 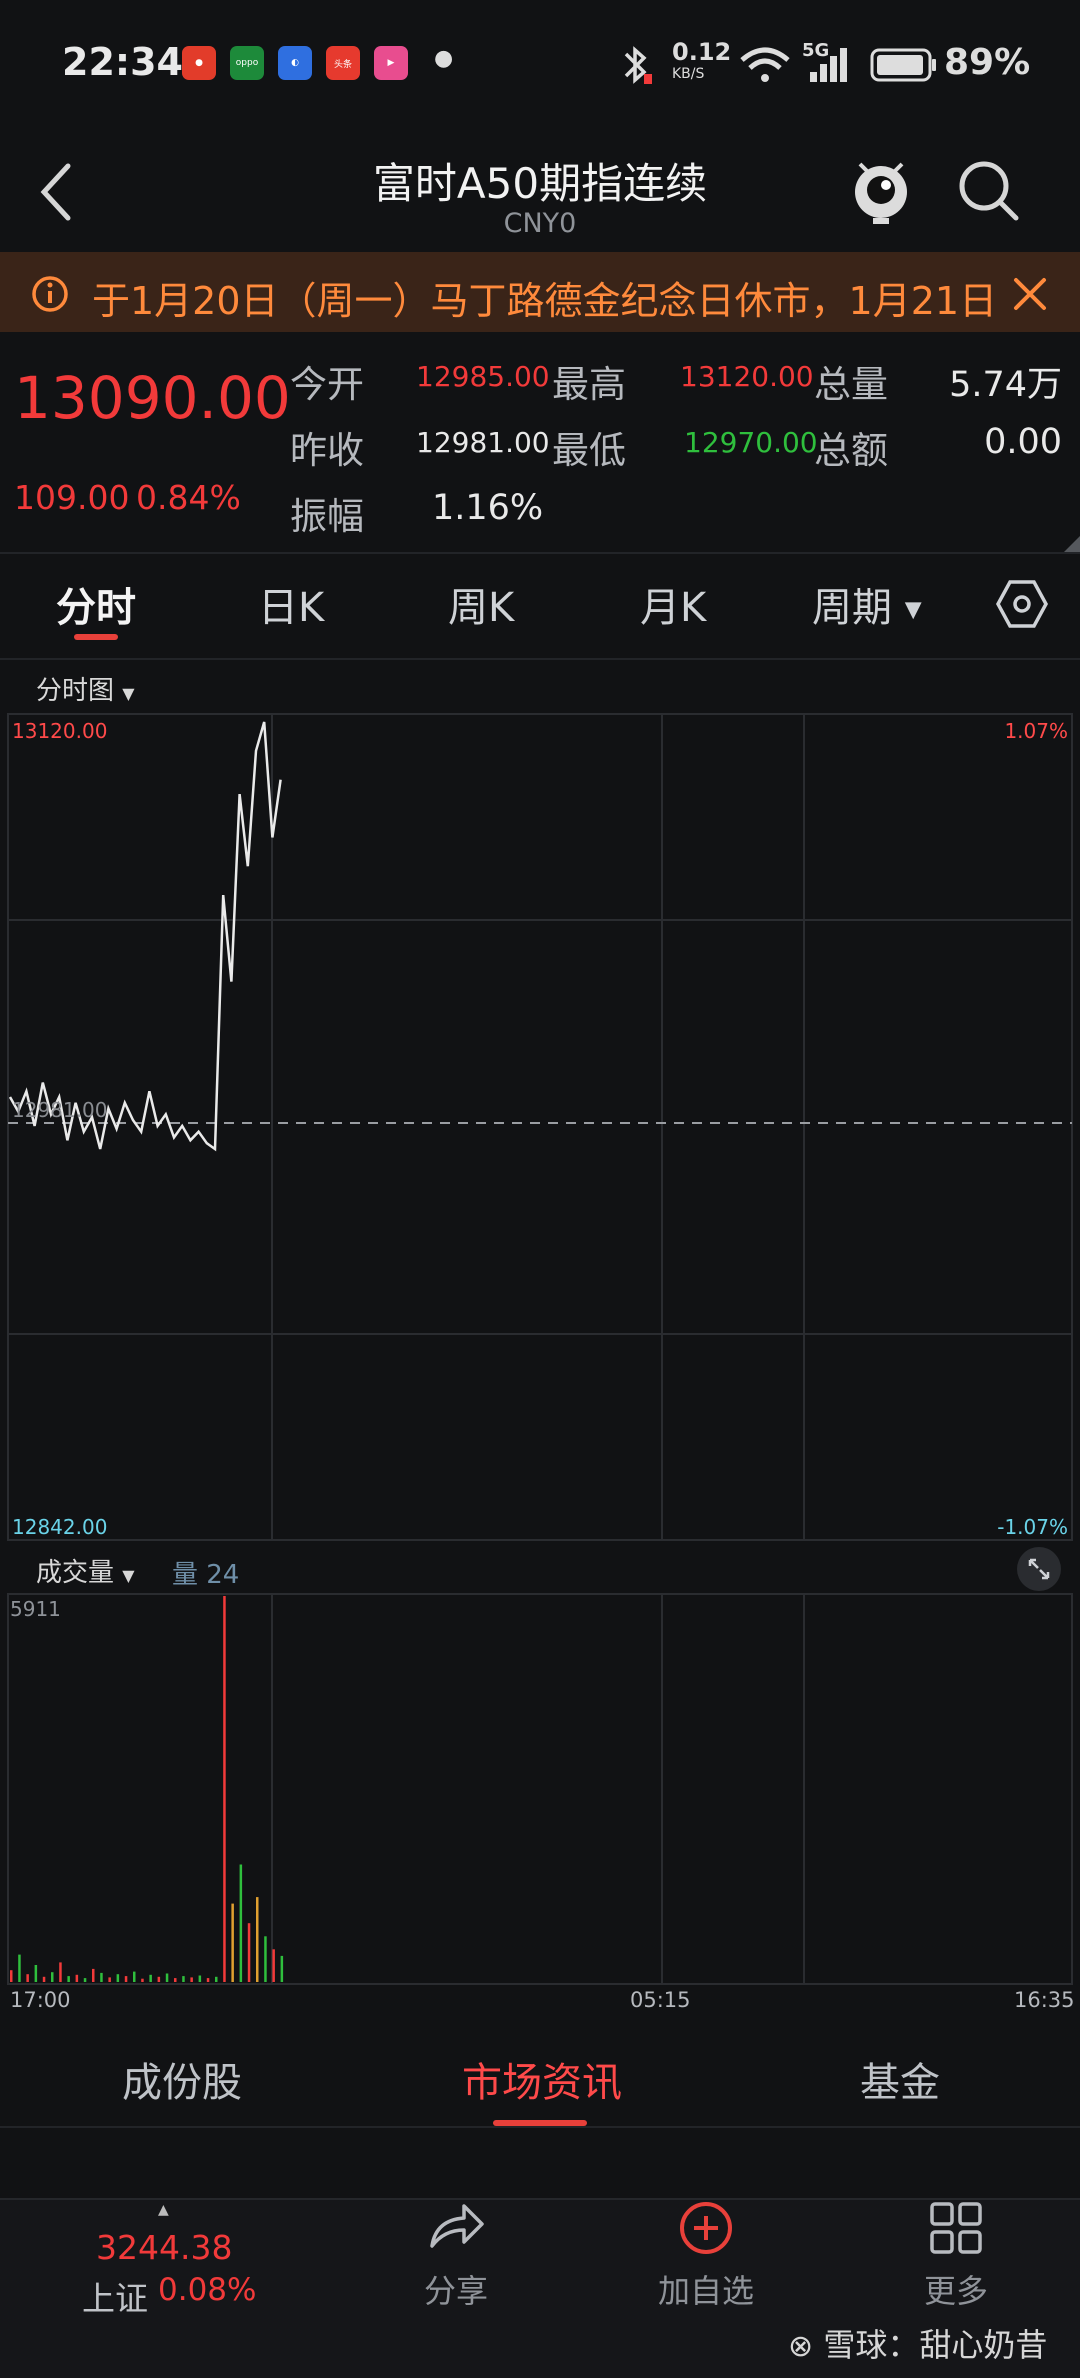 I want to click on prev-close-value: 12981.00, so click(x=483, y=442).